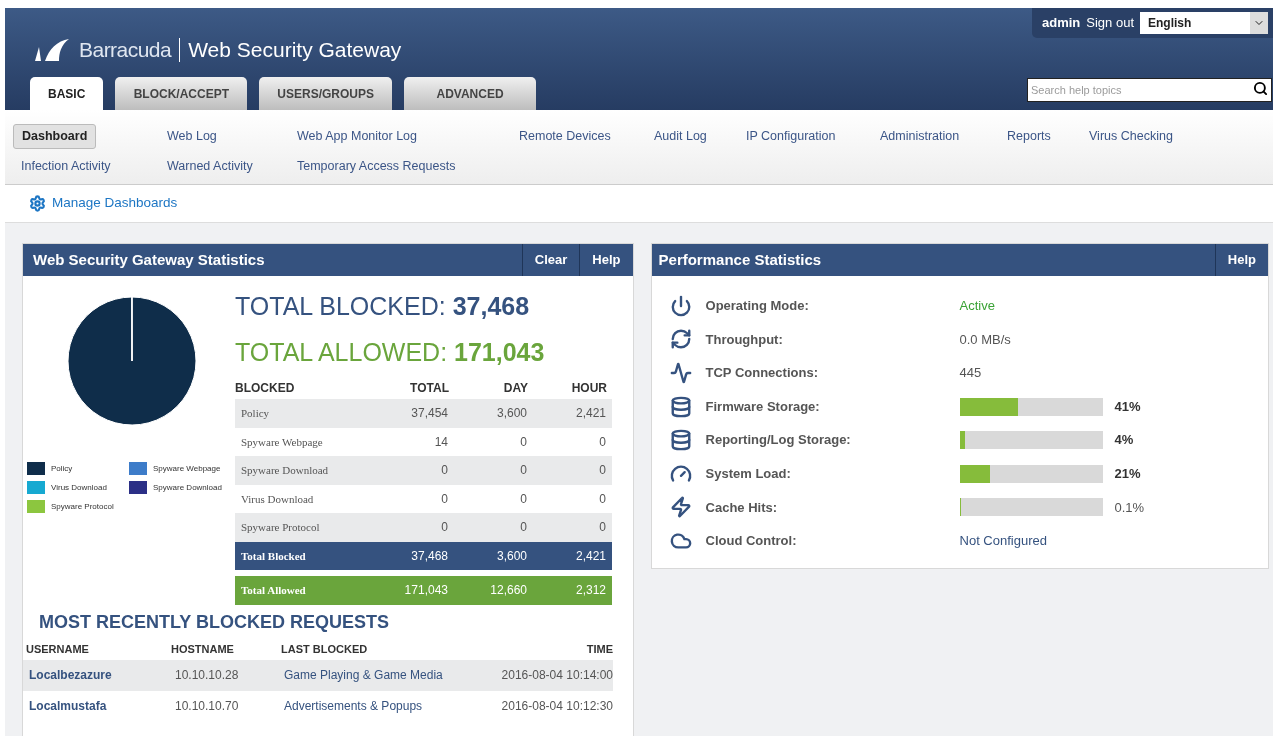  I want to click on table-cell-text: 37,454, so click(429, 414).